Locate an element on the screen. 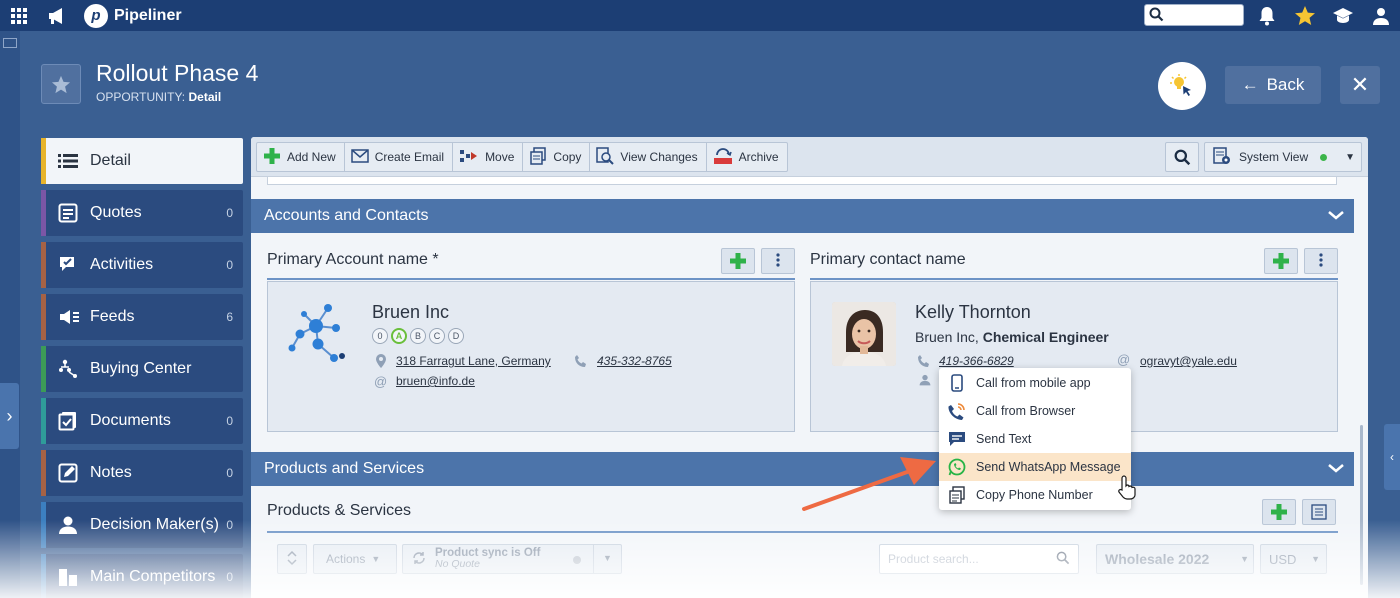  system-view-dropdown: System View ▼ is located at coordinates (1283, 157).